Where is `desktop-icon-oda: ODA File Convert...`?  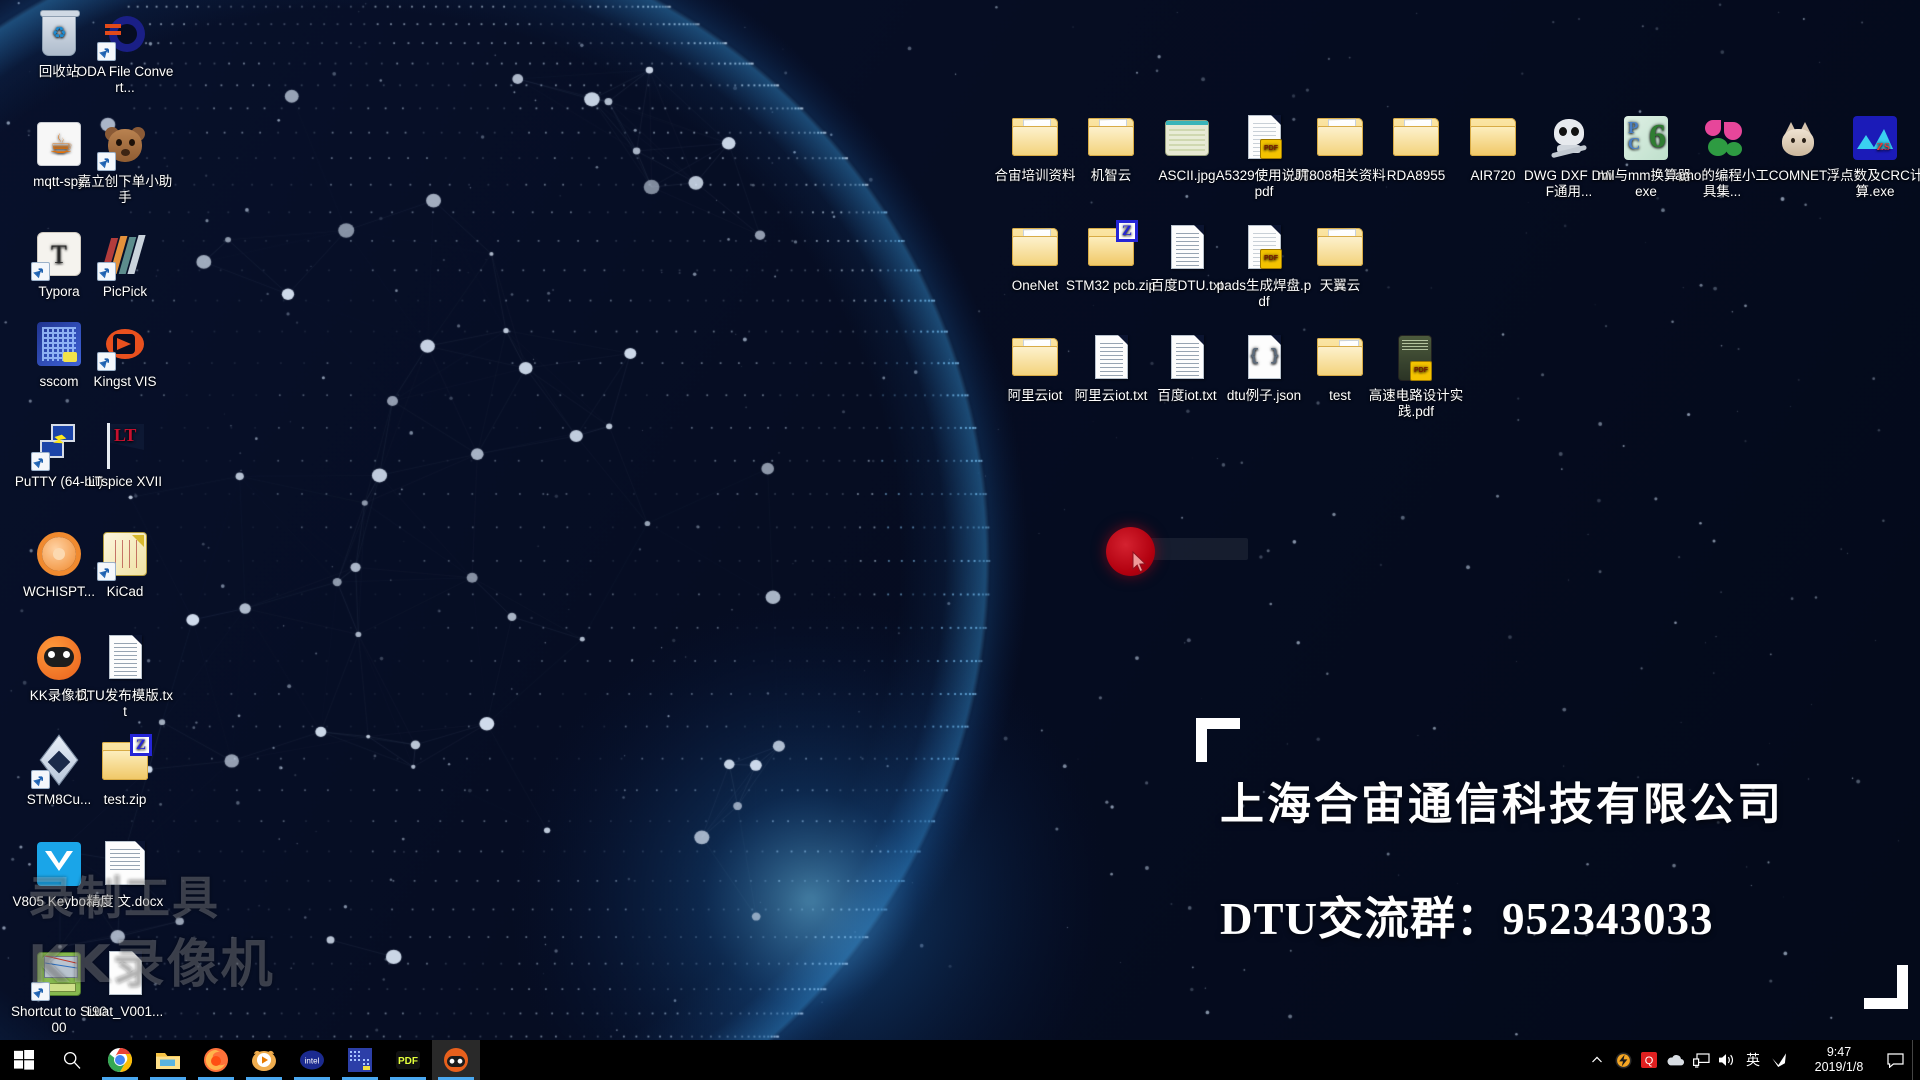 desktop-icon-oda: ODA File Convert... is located at coordinates (125, 52).